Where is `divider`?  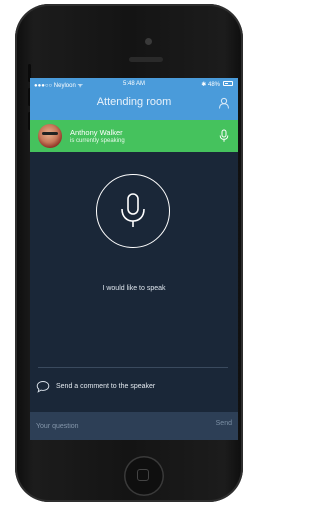 divider is located at coordinates (133, 367).